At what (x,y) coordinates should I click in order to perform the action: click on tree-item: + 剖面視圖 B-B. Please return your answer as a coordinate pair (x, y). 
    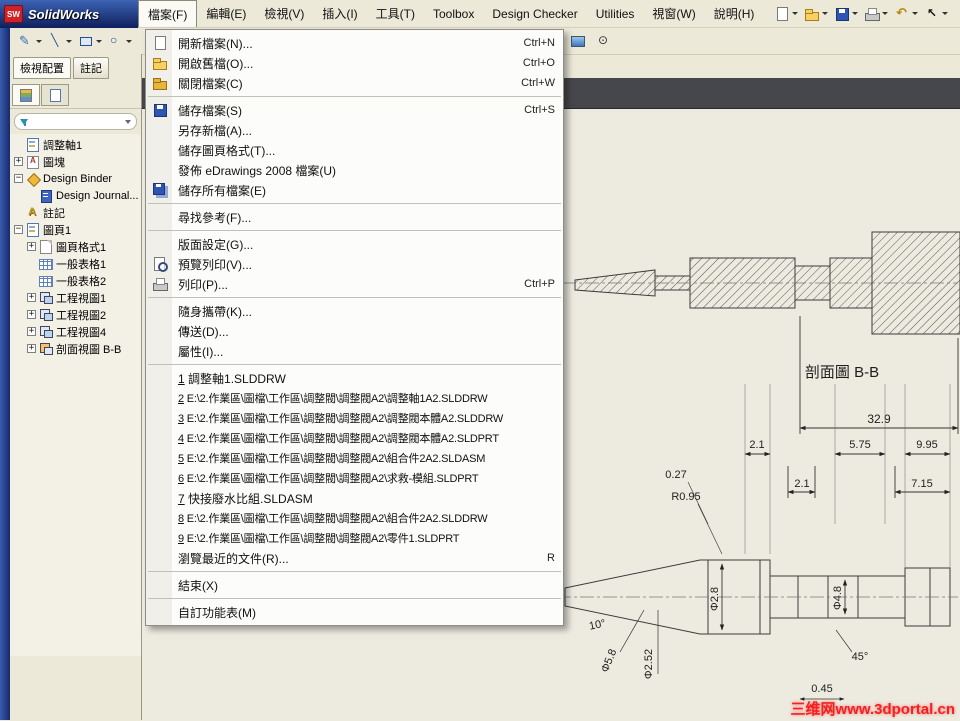
    Looking at the image, I should click on (76, 348).